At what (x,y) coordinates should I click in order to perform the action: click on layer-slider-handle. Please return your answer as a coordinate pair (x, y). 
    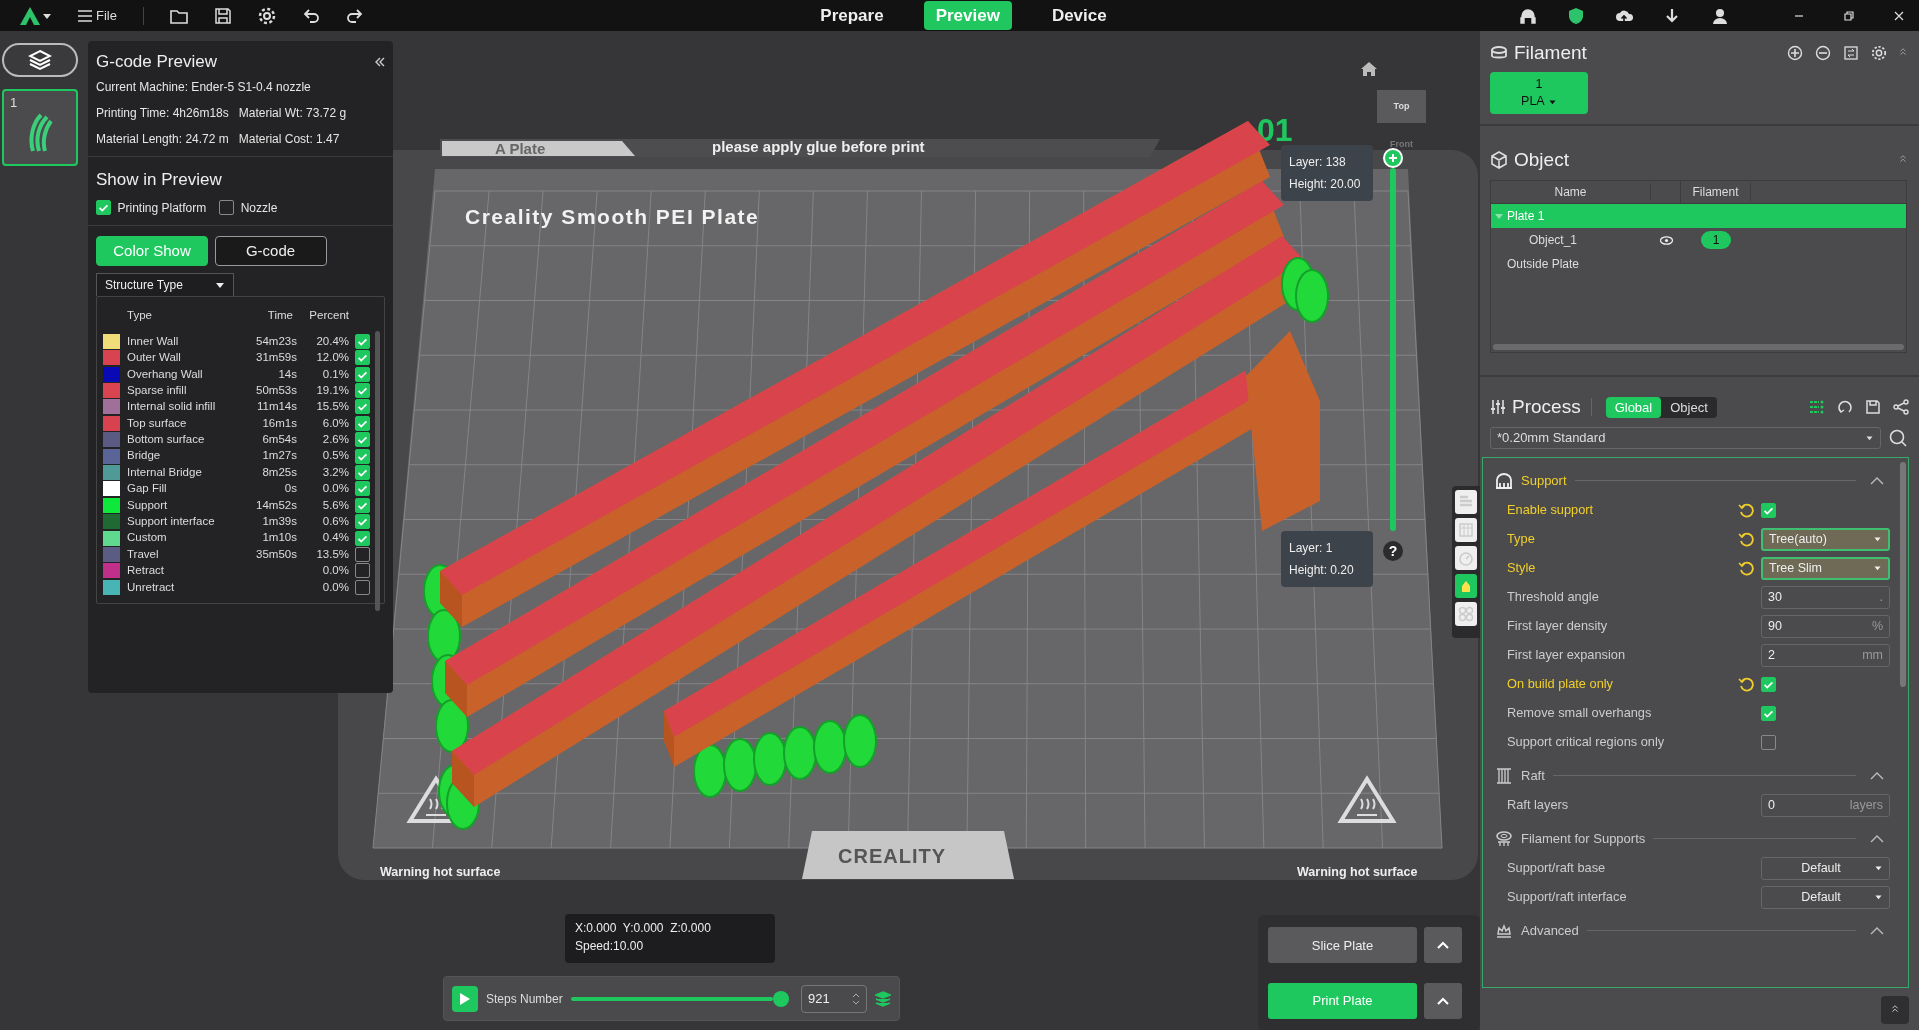
    Looking at the image, I should click on (1393, 158).